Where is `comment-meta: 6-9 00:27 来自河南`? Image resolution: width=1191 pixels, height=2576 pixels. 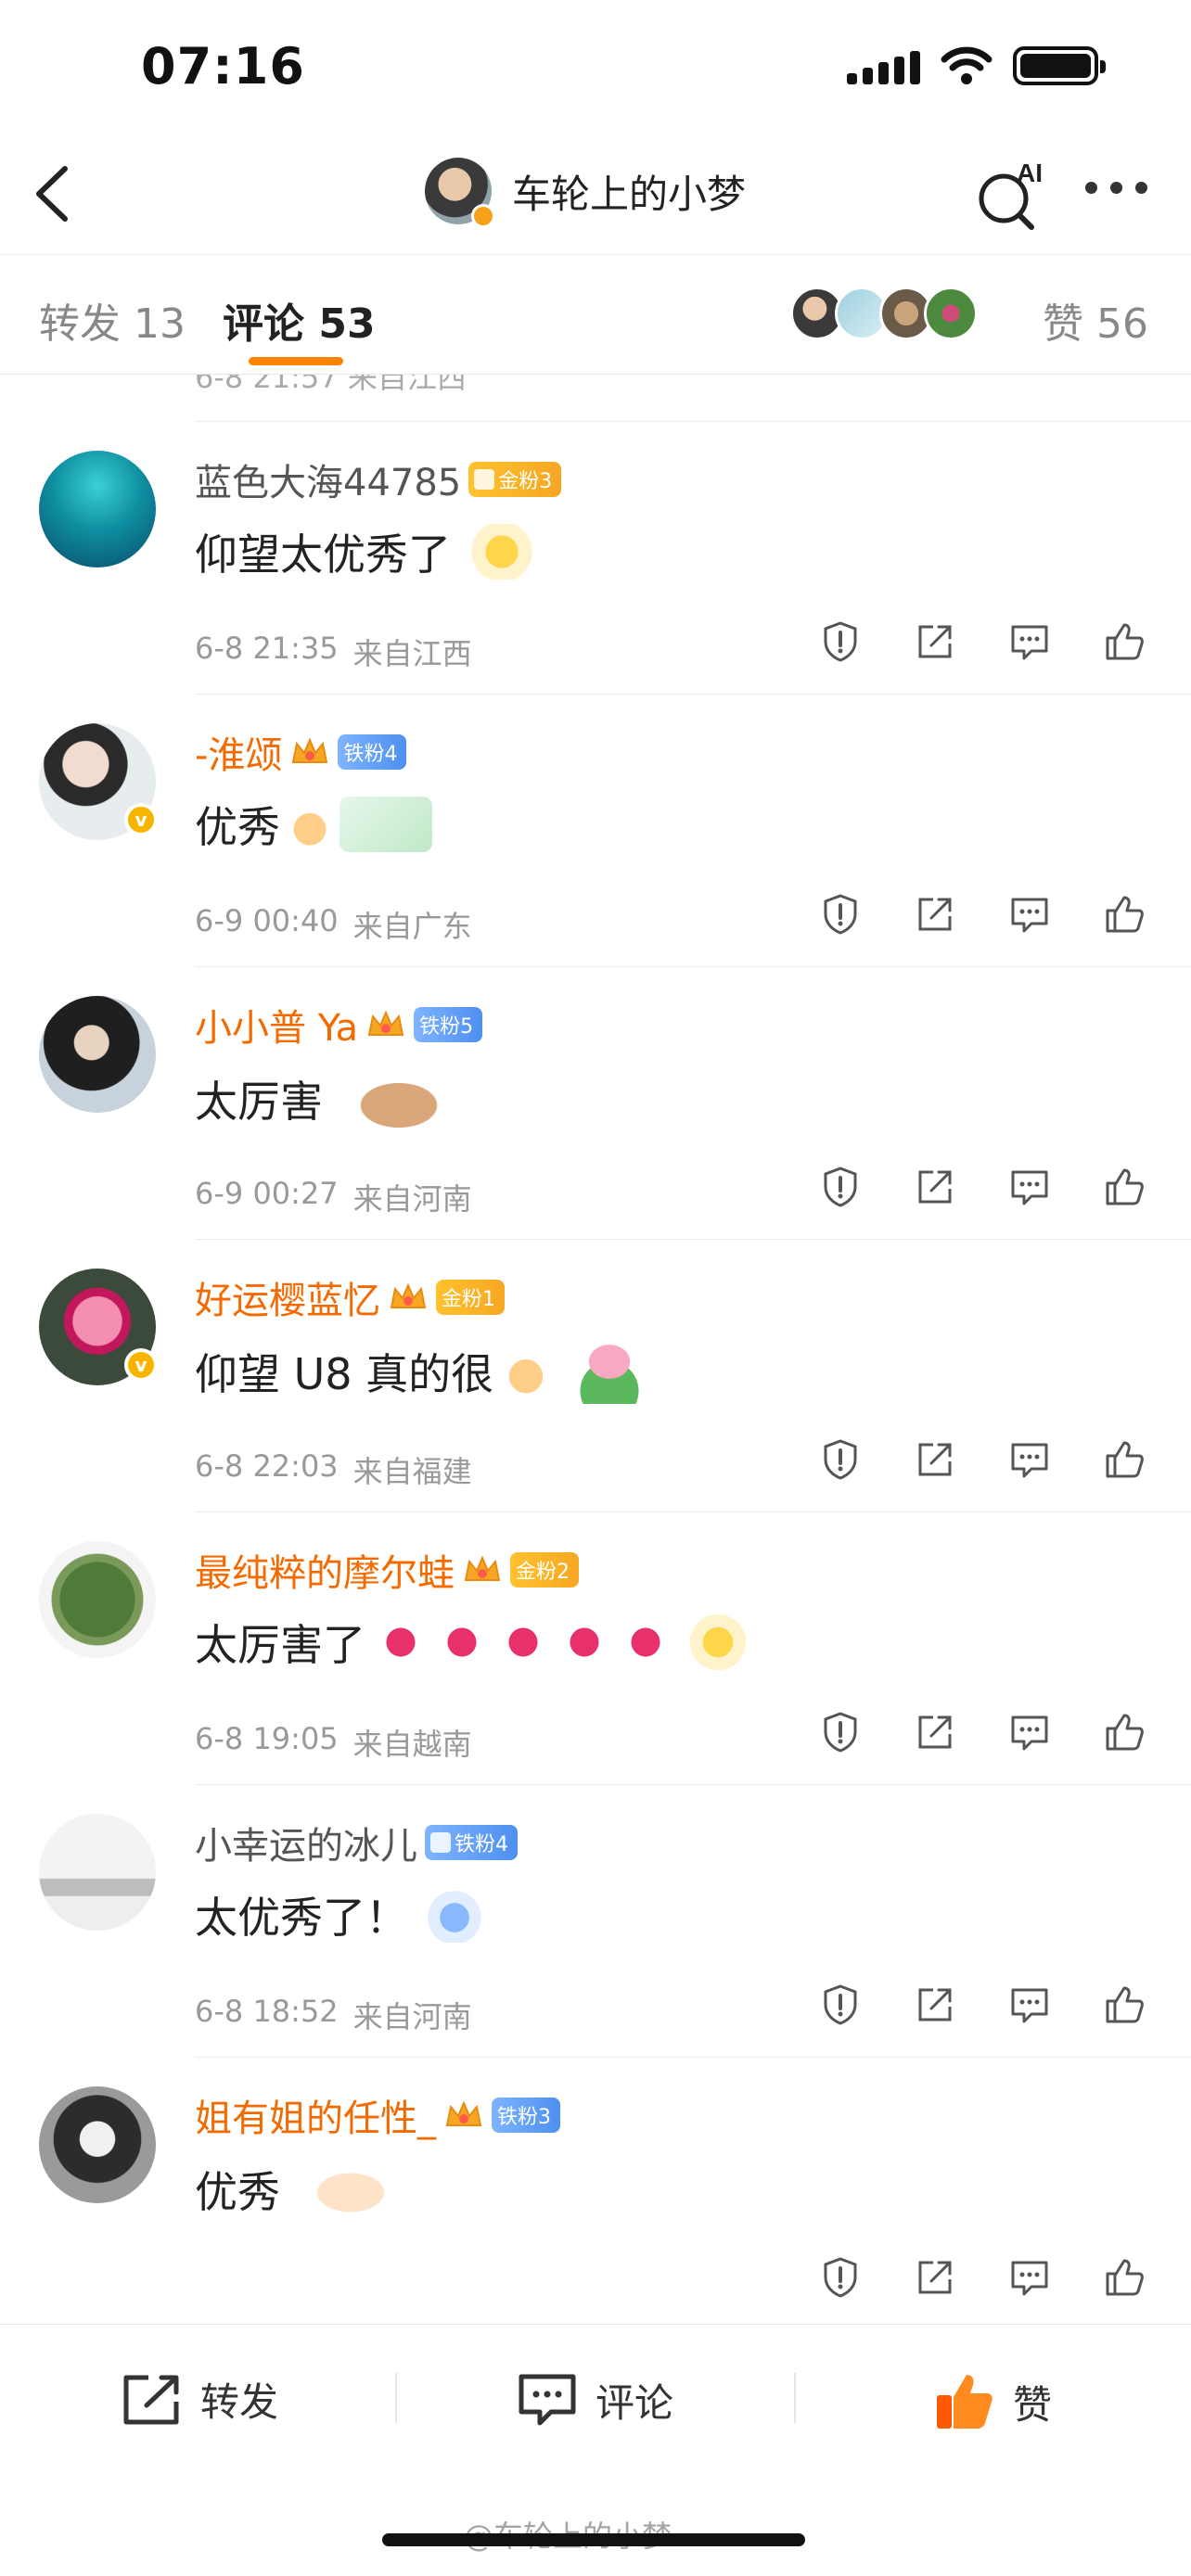 comment-meta: 6-9 00:27 来自河南 is located at coordinates (334, 1197).